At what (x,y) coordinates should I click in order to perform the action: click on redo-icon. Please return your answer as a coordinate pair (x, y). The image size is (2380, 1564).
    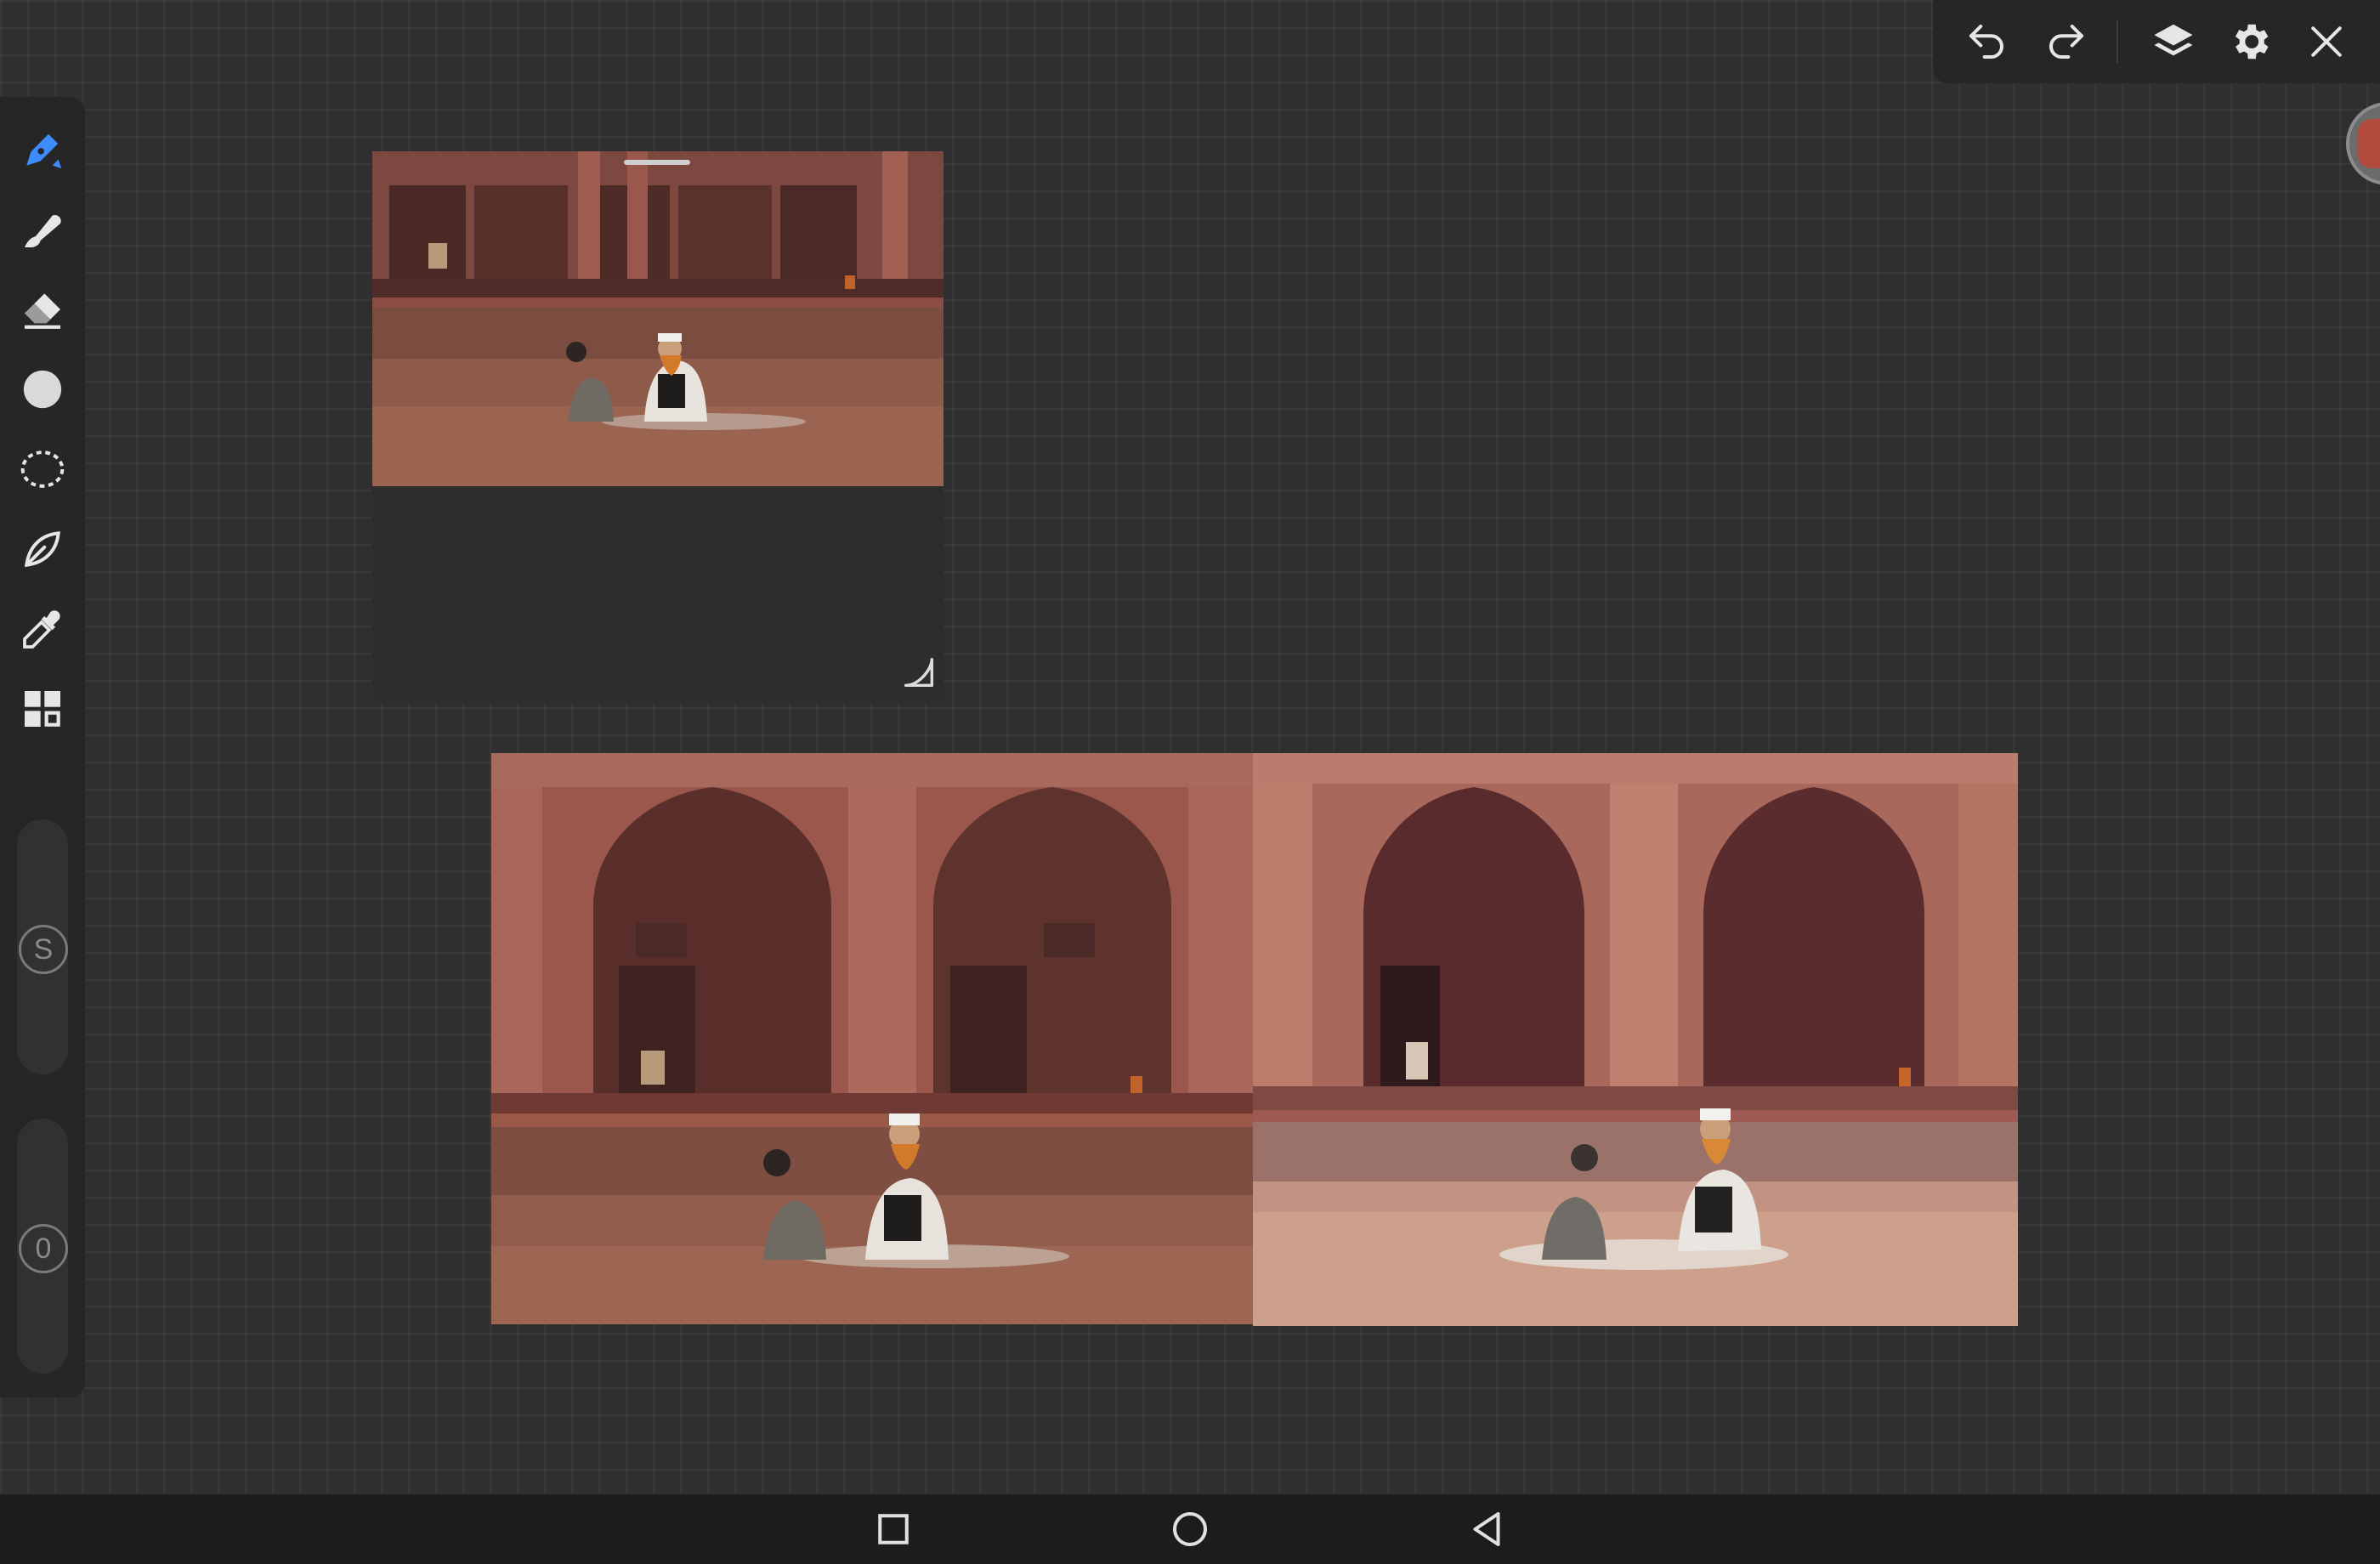
    Looking at the image, I should click on (2066, 42).